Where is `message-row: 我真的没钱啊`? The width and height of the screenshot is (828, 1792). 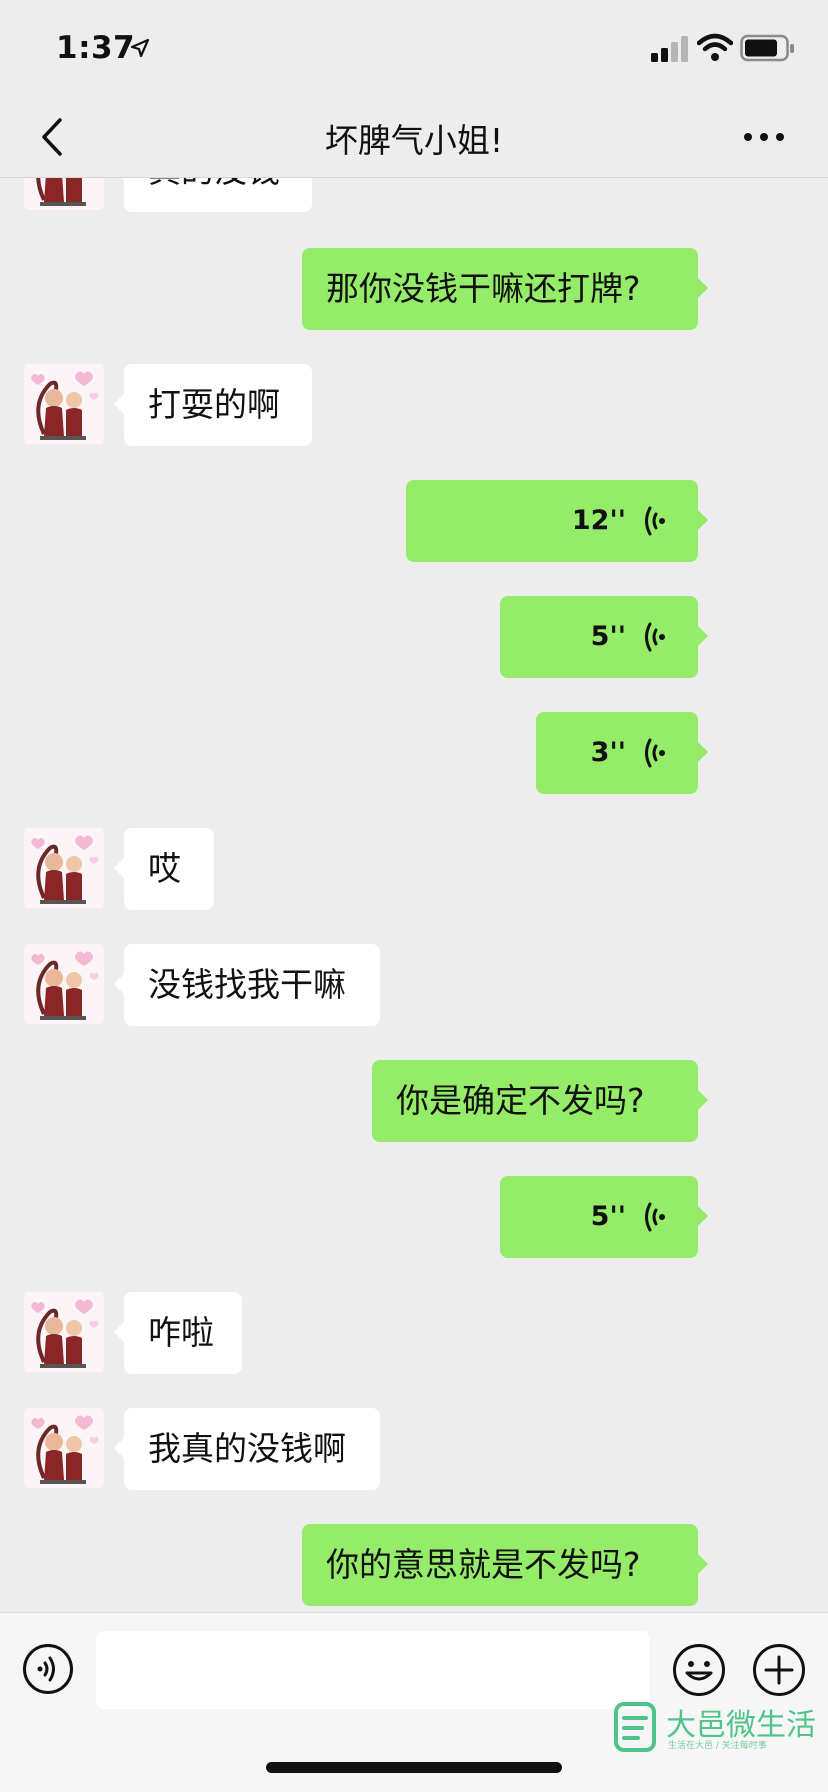 message-row: 我真的没钱啊 is located at coordinates (414, 1450).